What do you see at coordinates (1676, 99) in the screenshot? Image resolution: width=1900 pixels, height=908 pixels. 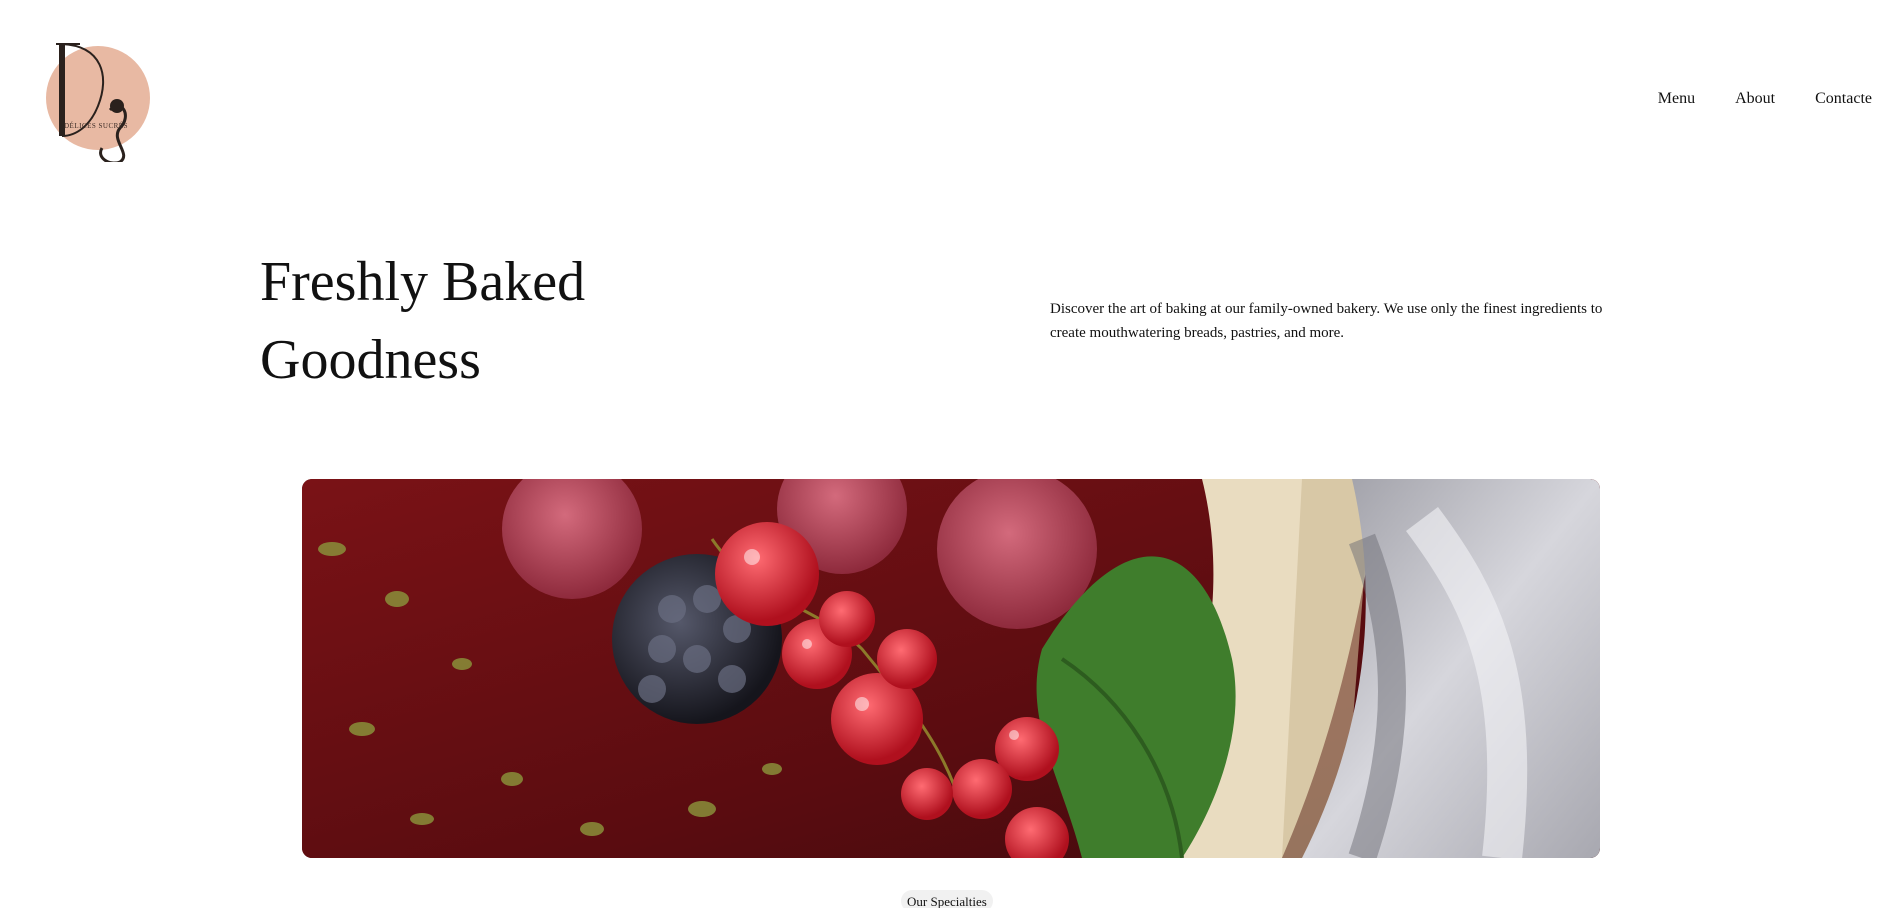 I see `nav-menu: Menu` at bounding box center [1676, 99].